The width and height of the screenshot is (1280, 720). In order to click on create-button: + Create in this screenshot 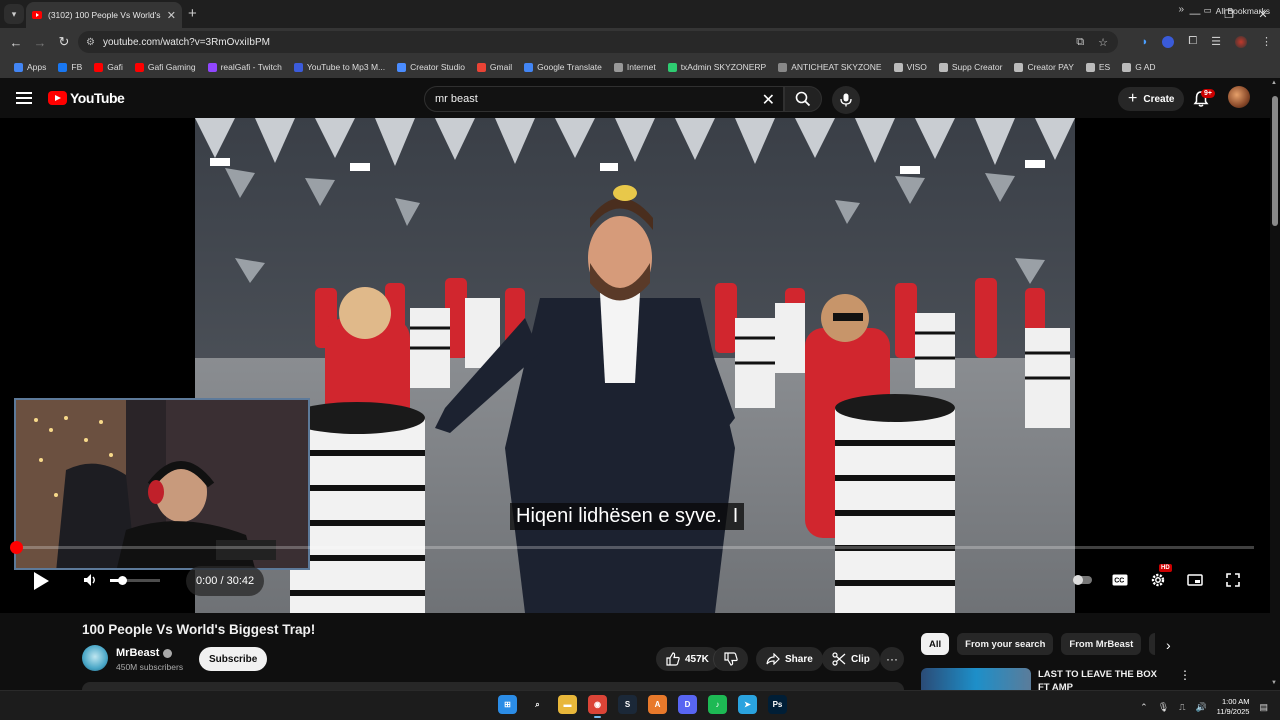, I will do `click(1151, 99)`.